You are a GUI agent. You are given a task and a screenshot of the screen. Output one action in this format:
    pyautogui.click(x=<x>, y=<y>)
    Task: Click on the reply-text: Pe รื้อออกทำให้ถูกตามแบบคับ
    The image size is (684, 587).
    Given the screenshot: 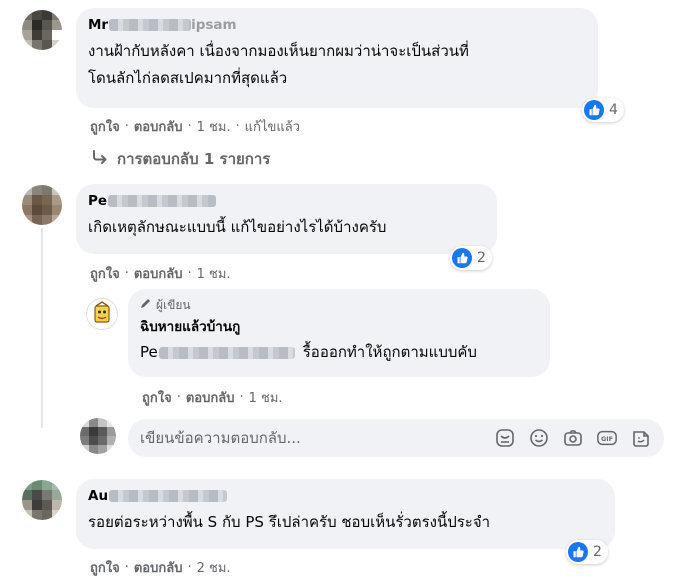 What is the action you would take?
    pyautogui.click(x=339, y=352)
    